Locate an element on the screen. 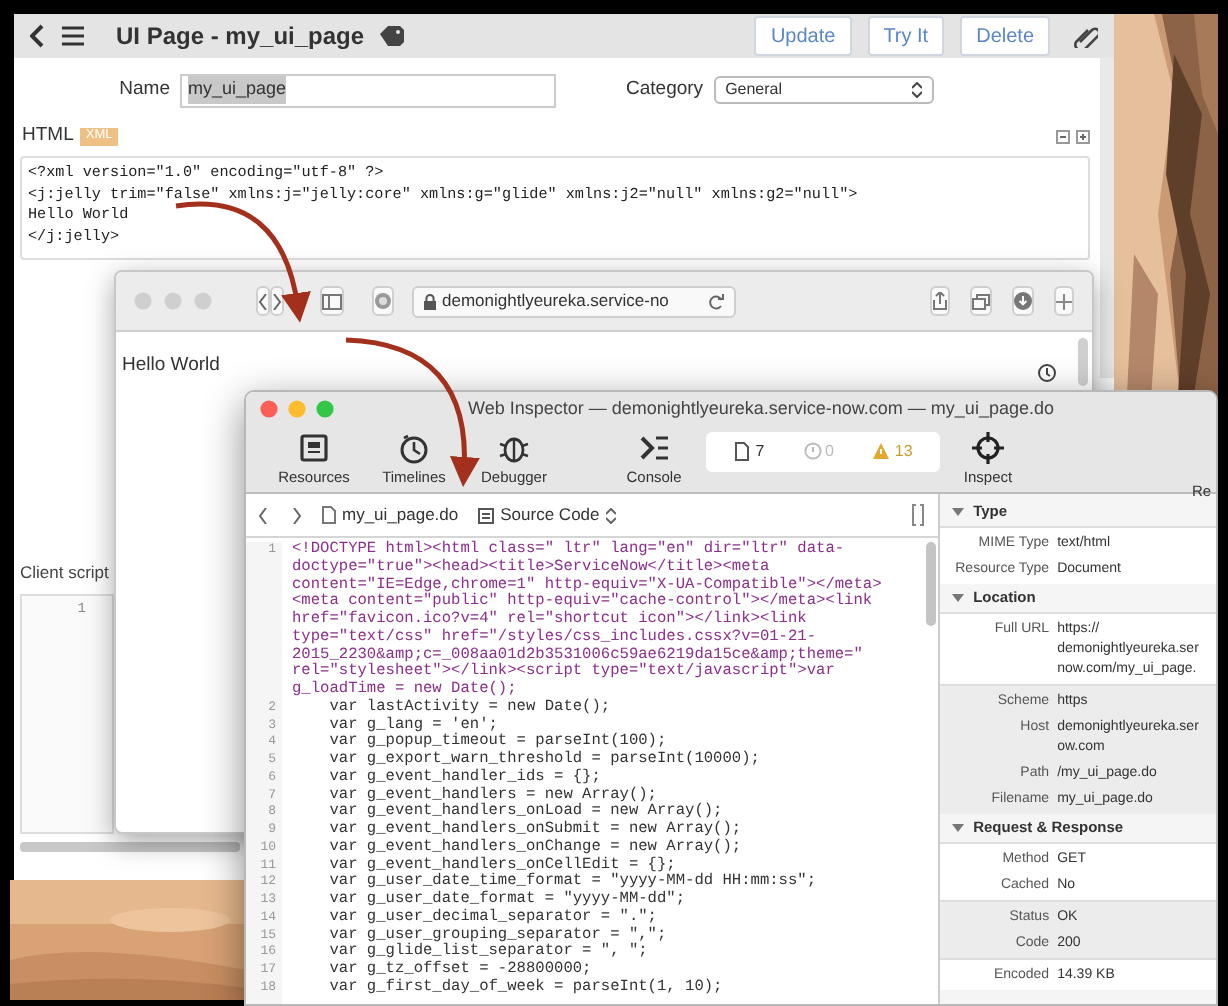  field-label: Name is located at coordinates (143, 89).